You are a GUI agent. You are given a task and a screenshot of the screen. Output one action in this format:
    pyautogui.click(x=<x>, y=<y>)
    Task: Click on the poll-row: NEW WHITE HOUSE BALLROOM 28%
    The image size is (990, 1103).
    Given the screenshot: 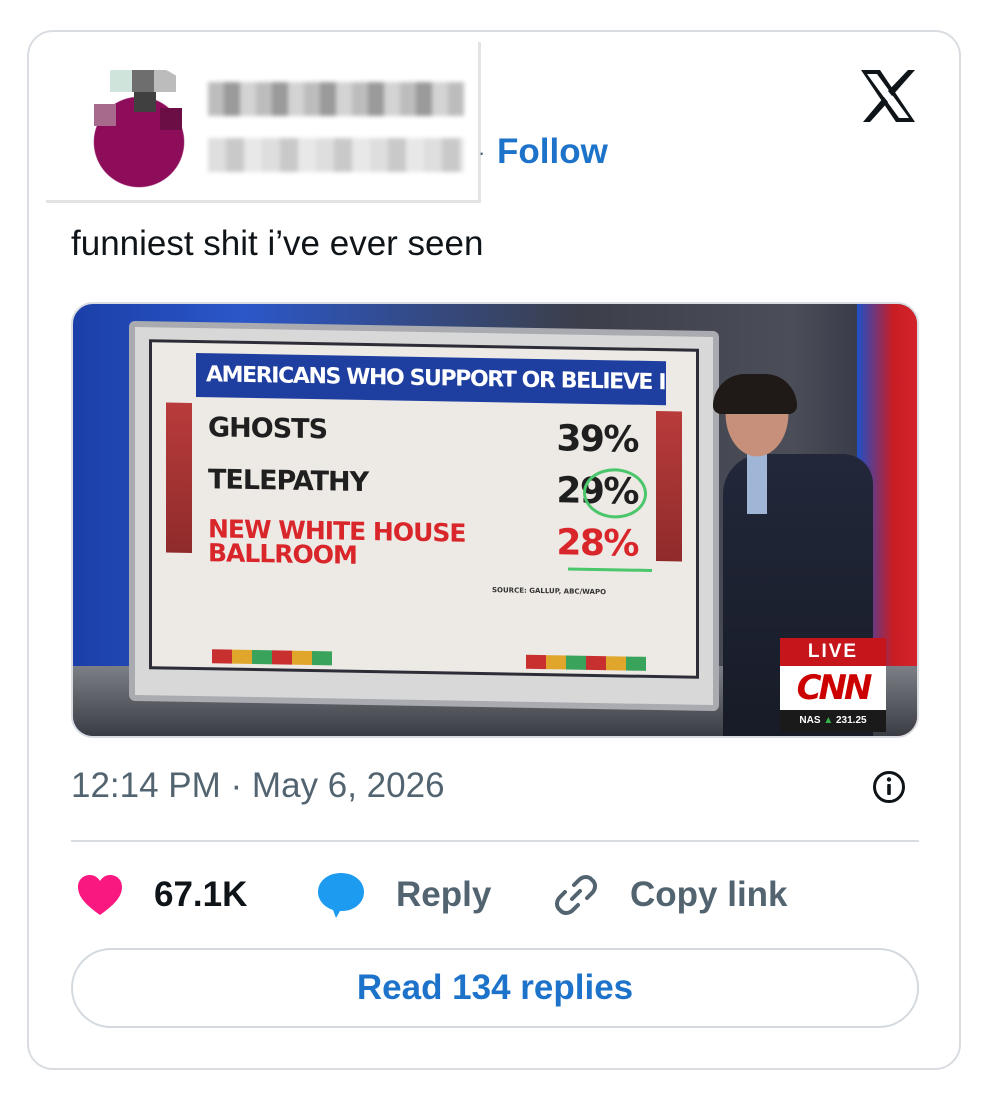 What is the action you would take?
    pyautogui.click(x=430, y=543)
    